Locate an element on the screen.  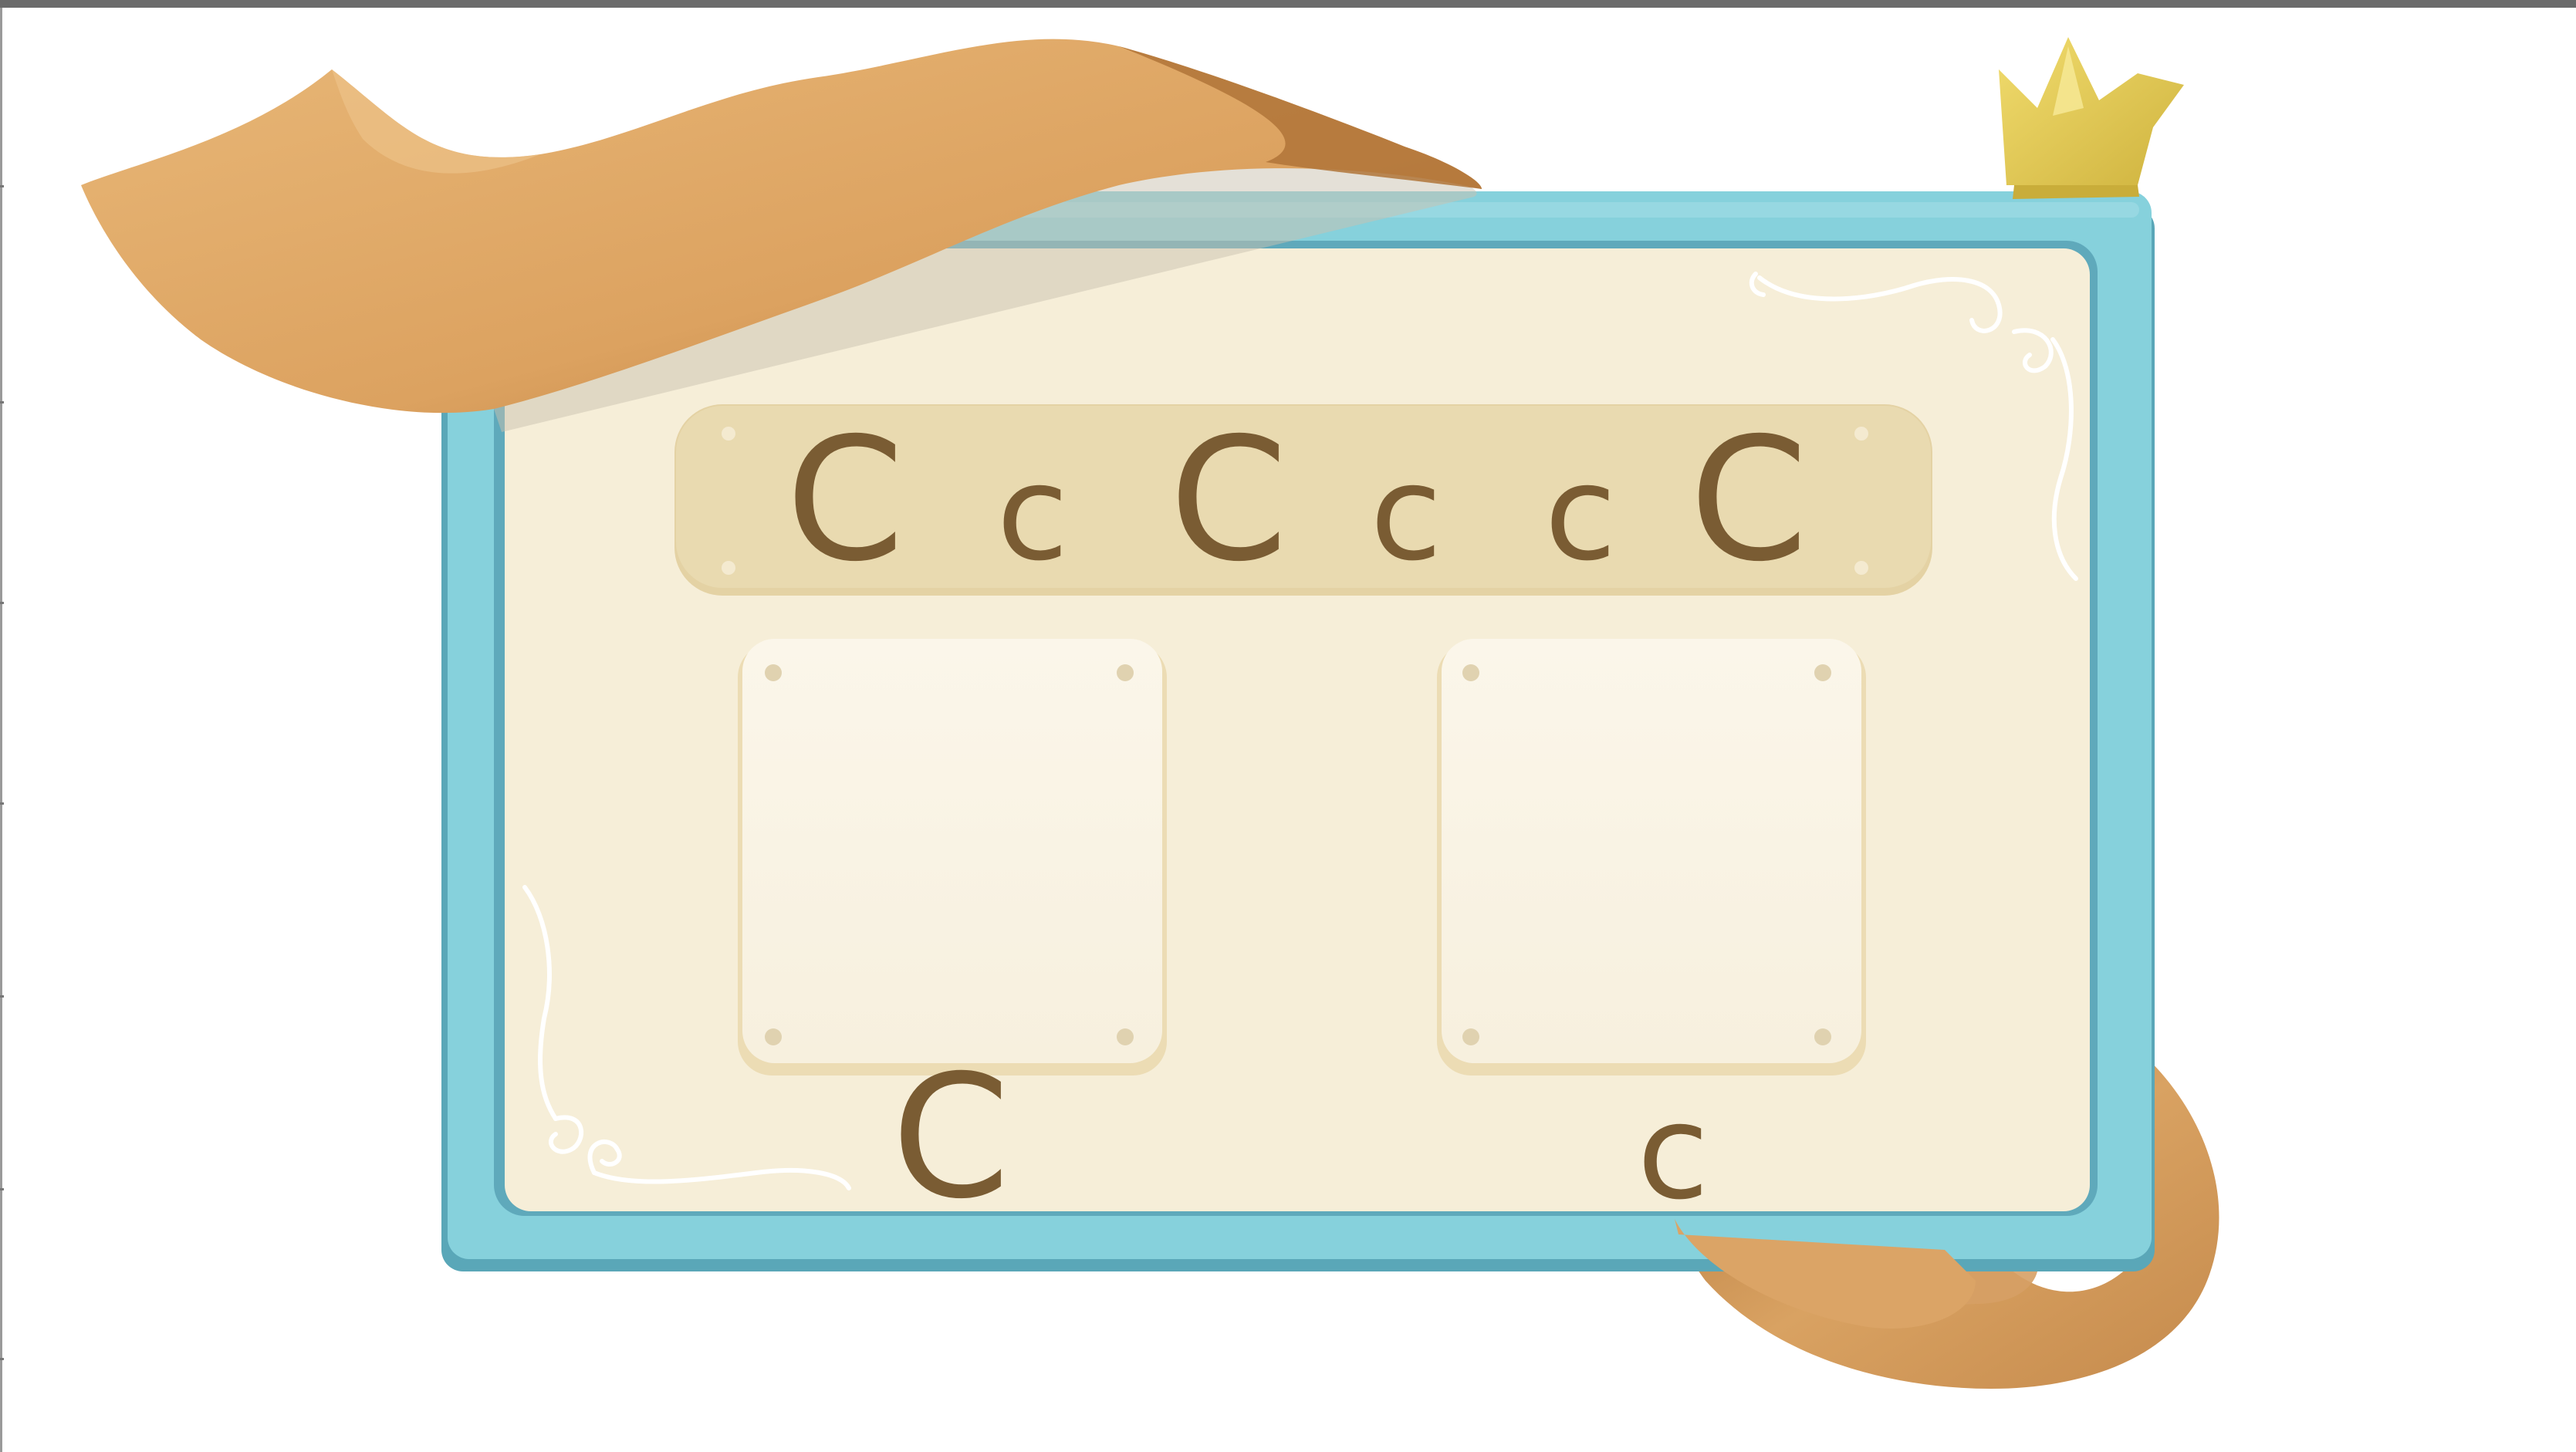
drop-bin-uppercase is located at coordinates (952, 857).